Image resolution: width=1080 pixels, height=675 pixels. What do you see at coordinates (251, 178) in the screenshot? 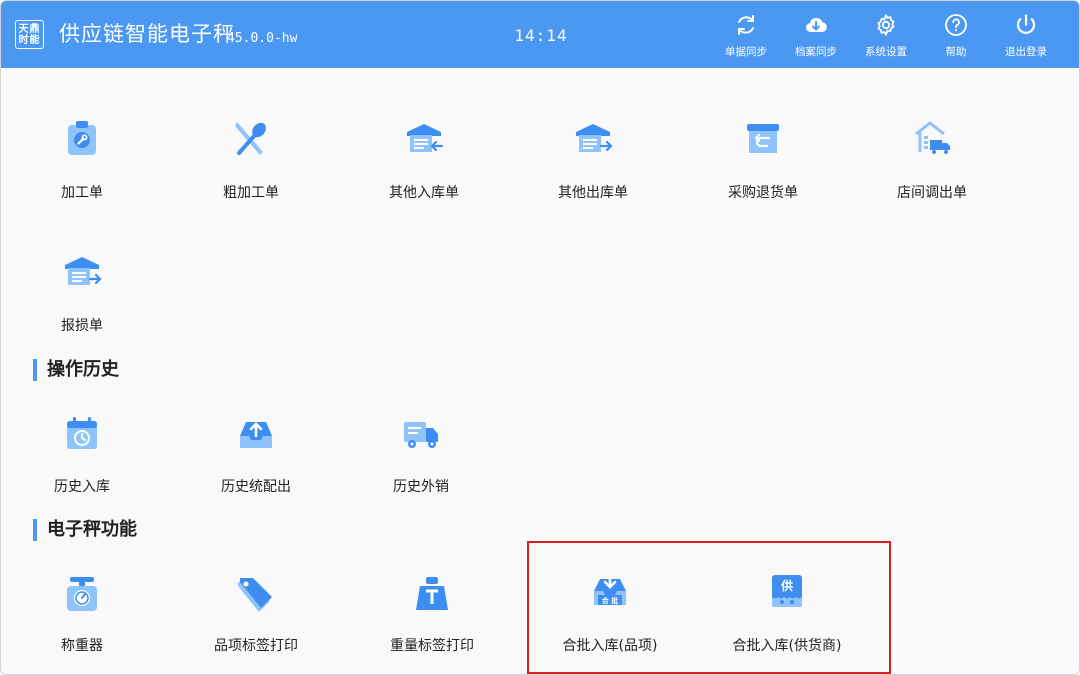
I see `tile-rough-processing-order: 粗加工单` at bounding box center [251, 178].